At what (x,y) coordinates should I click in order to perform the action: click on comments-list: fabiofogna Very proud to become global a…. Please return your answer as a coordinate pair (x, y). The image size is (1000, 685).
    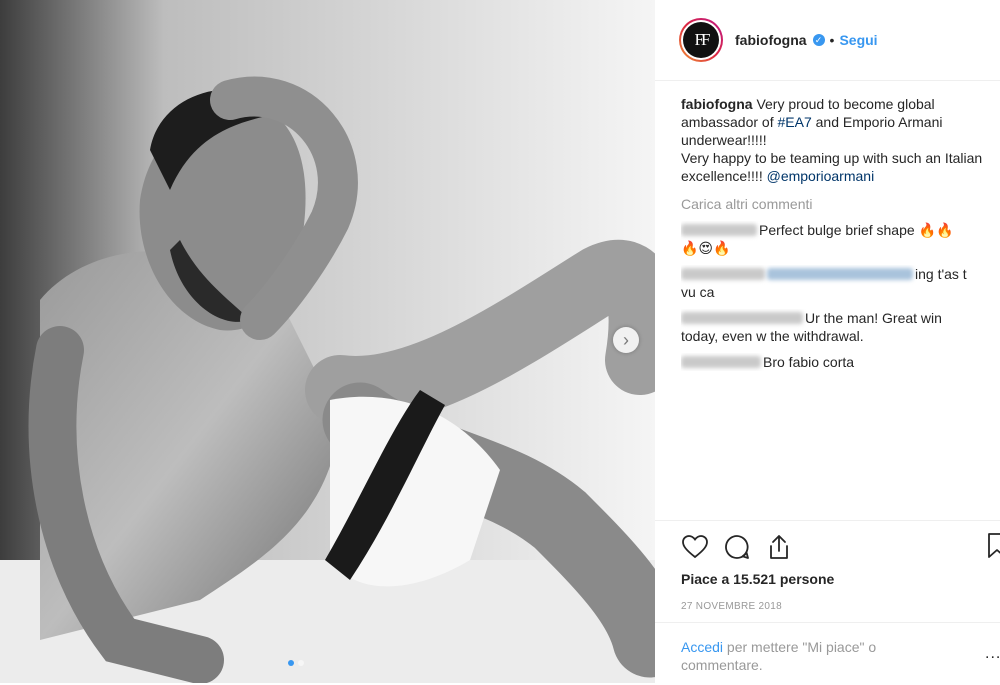
    Looking at the image, I should click on (840, 233).